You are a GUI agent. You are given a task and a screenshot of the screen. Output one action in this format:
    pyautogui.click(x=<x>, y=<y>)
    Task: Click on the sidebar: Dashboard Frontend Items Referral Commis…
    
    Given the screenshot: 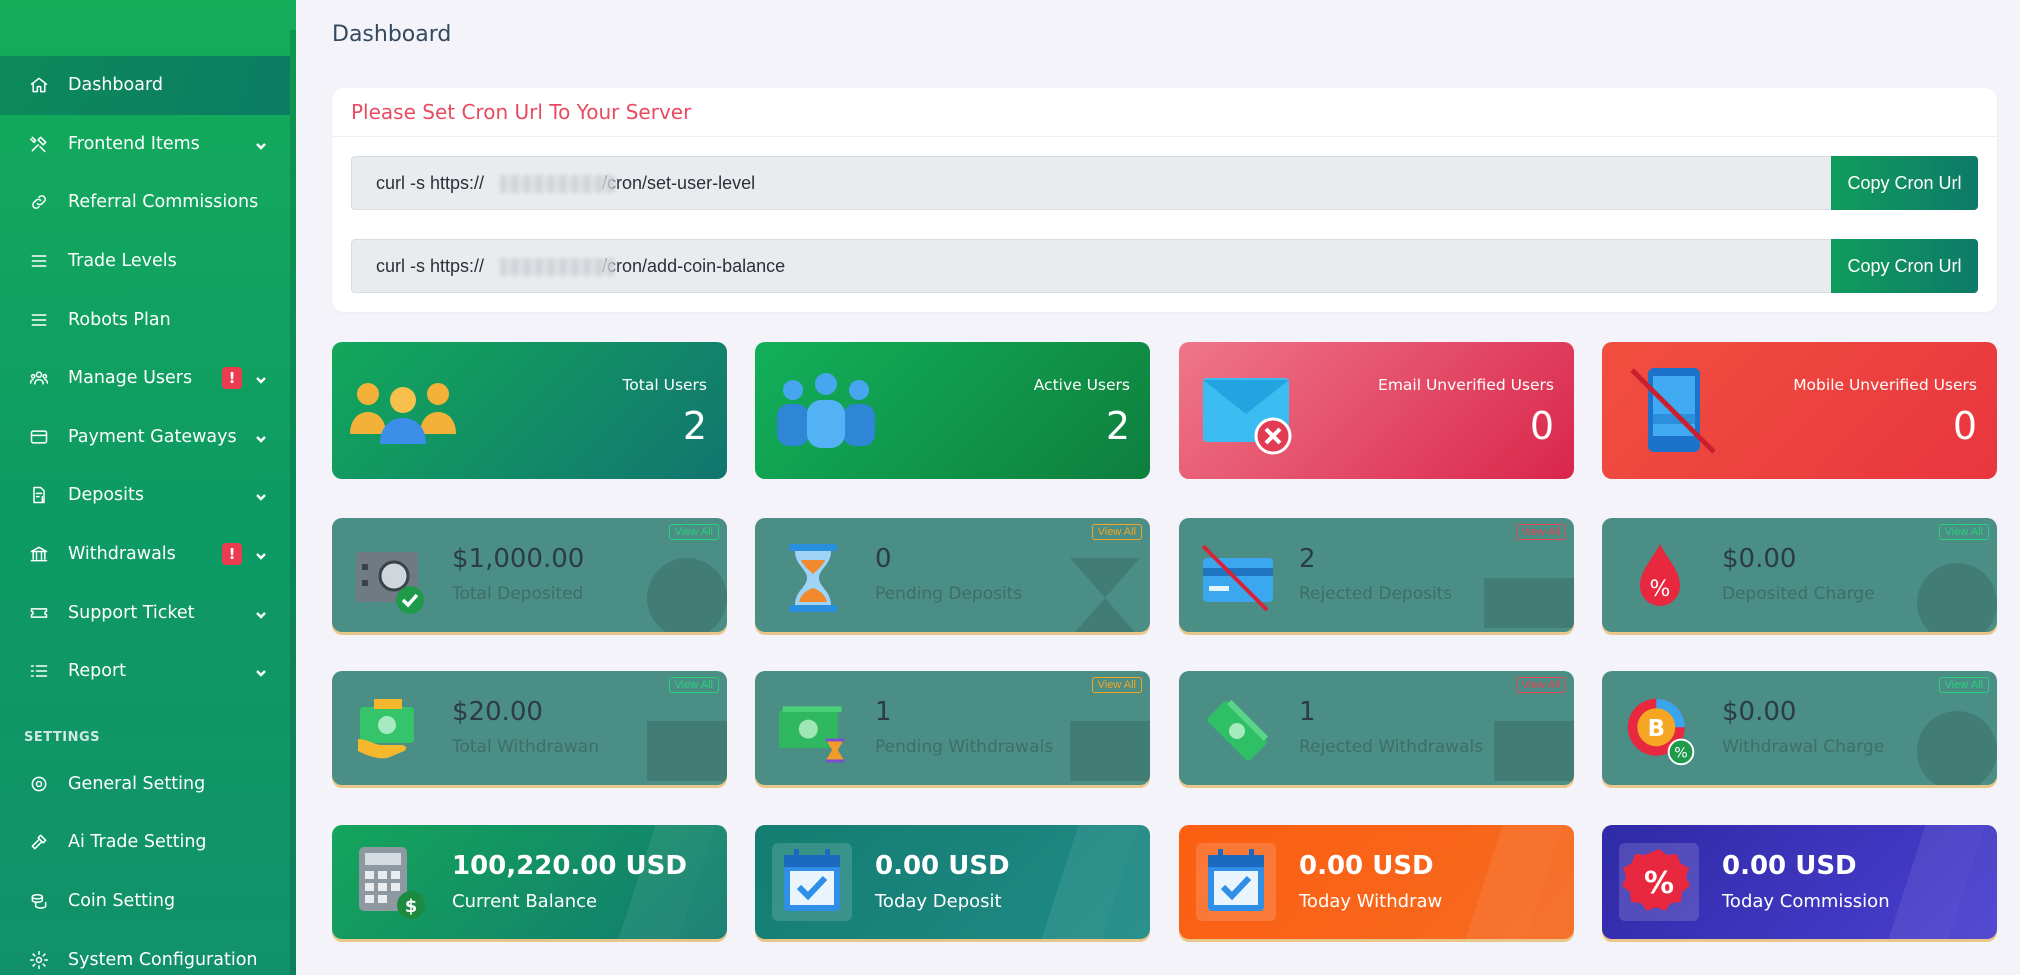 What is the action you would take?
    pyautogui.click(x=148, y=487)
    